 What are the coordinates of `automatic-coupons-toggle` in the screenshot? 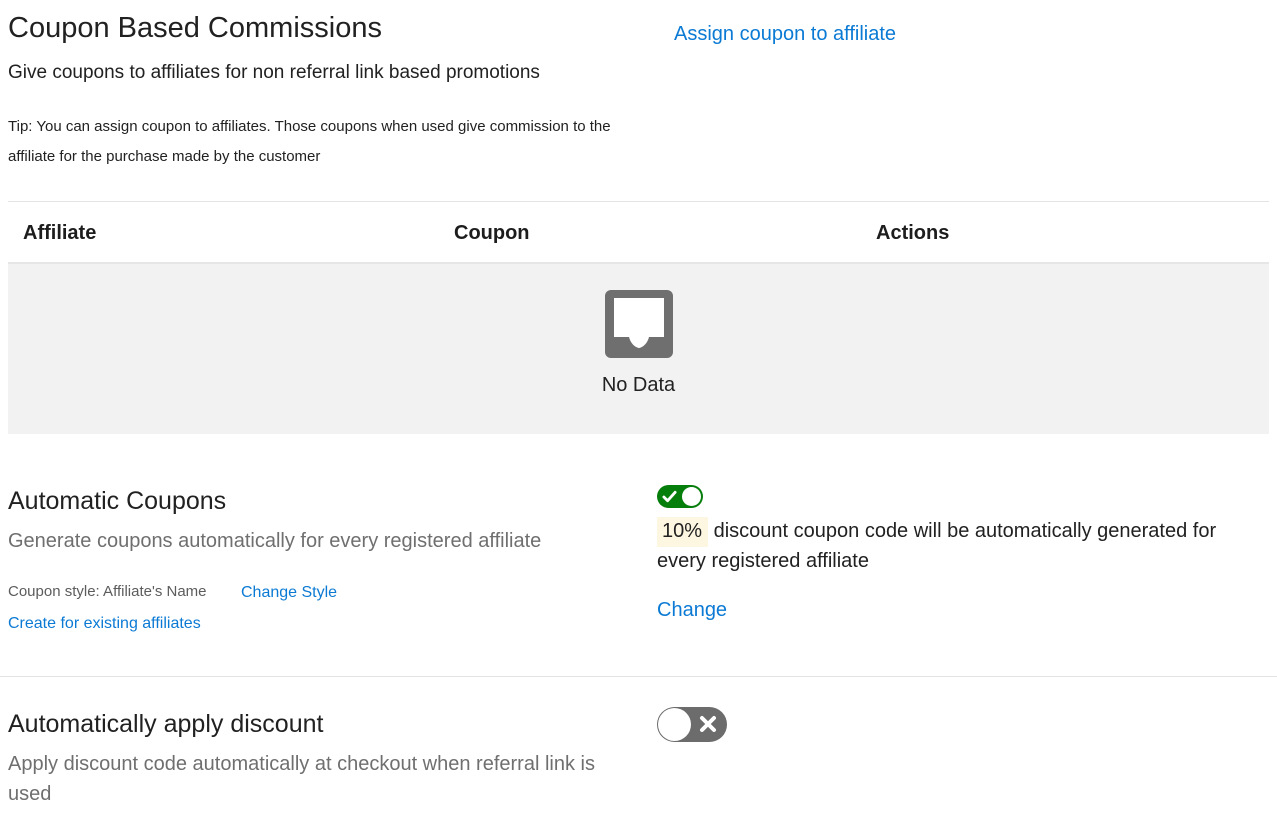 It's located at (680, 496).